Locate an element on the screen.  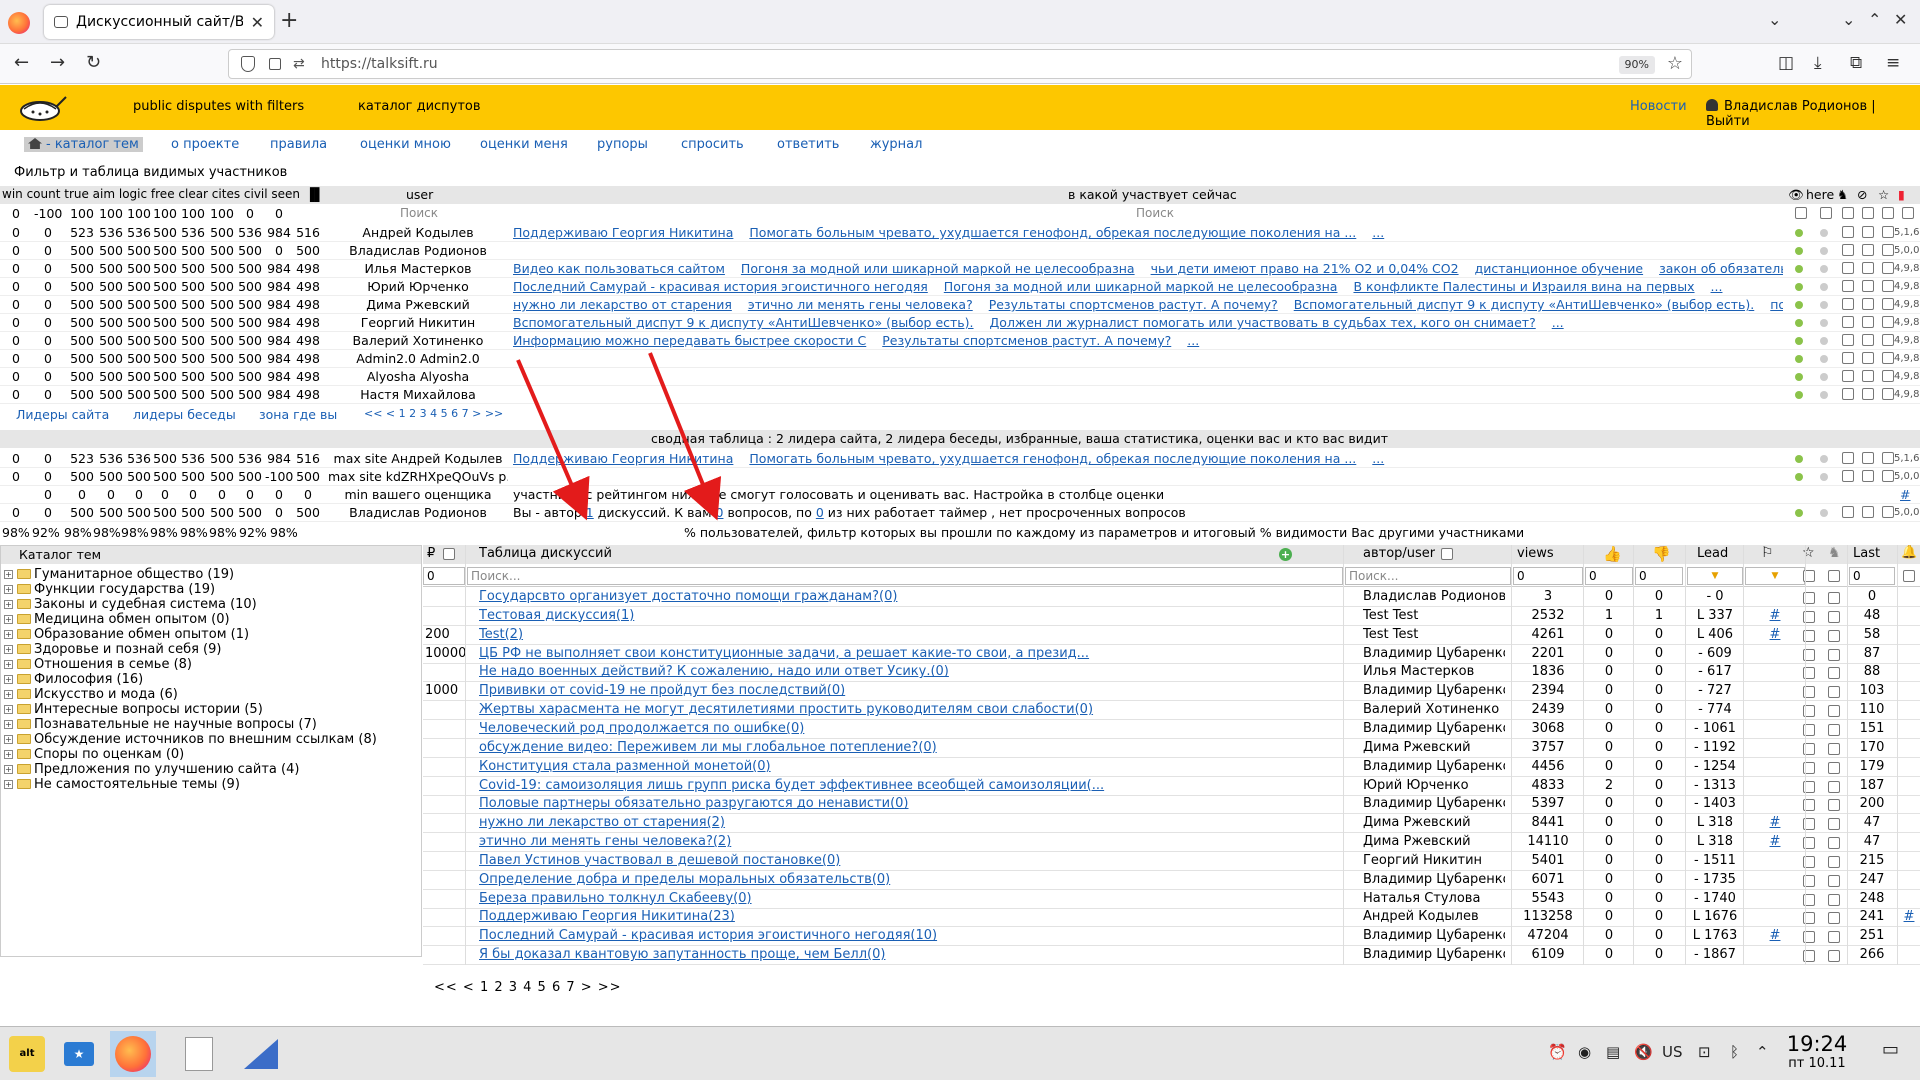
browser-tab: Дискуссионный сайт/Выбо ✕ is located at coordinates (159, 22).